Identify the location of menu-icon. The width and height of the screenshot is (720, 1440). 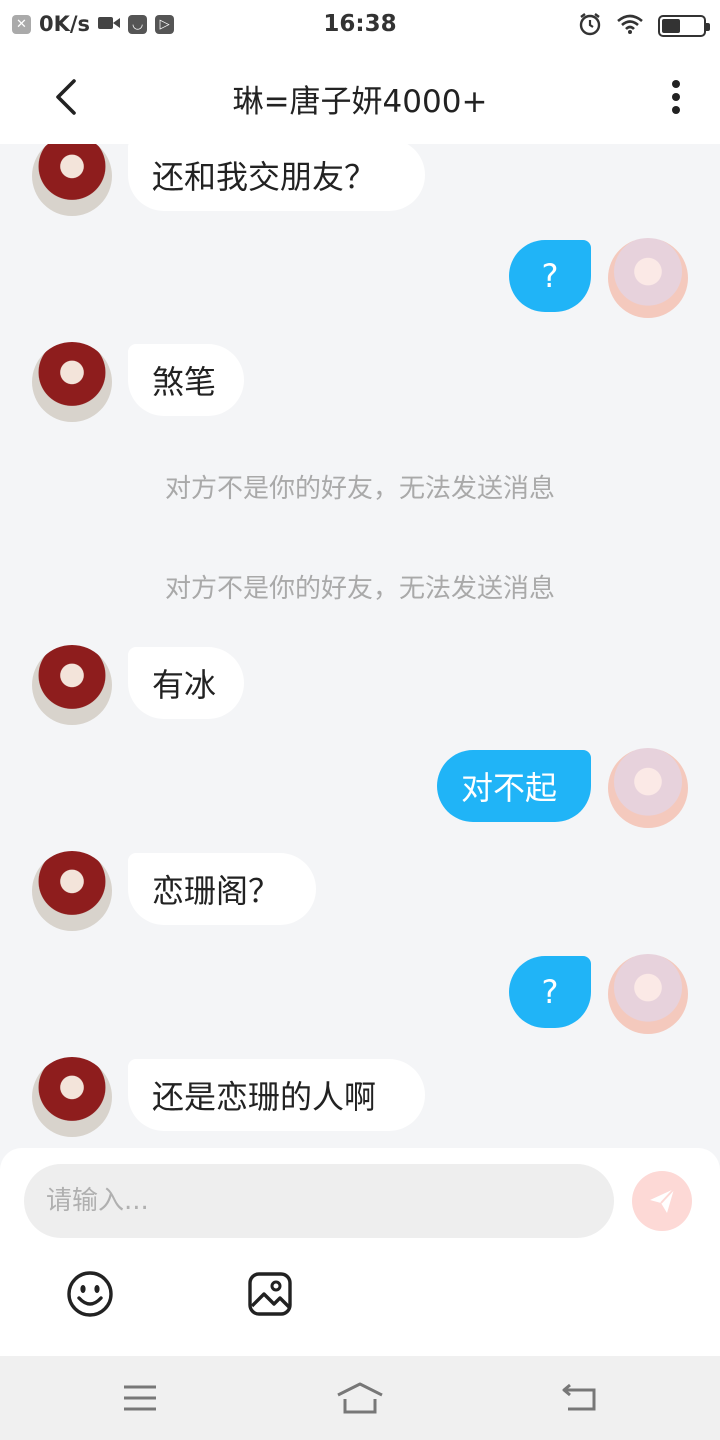
(140, 1398).